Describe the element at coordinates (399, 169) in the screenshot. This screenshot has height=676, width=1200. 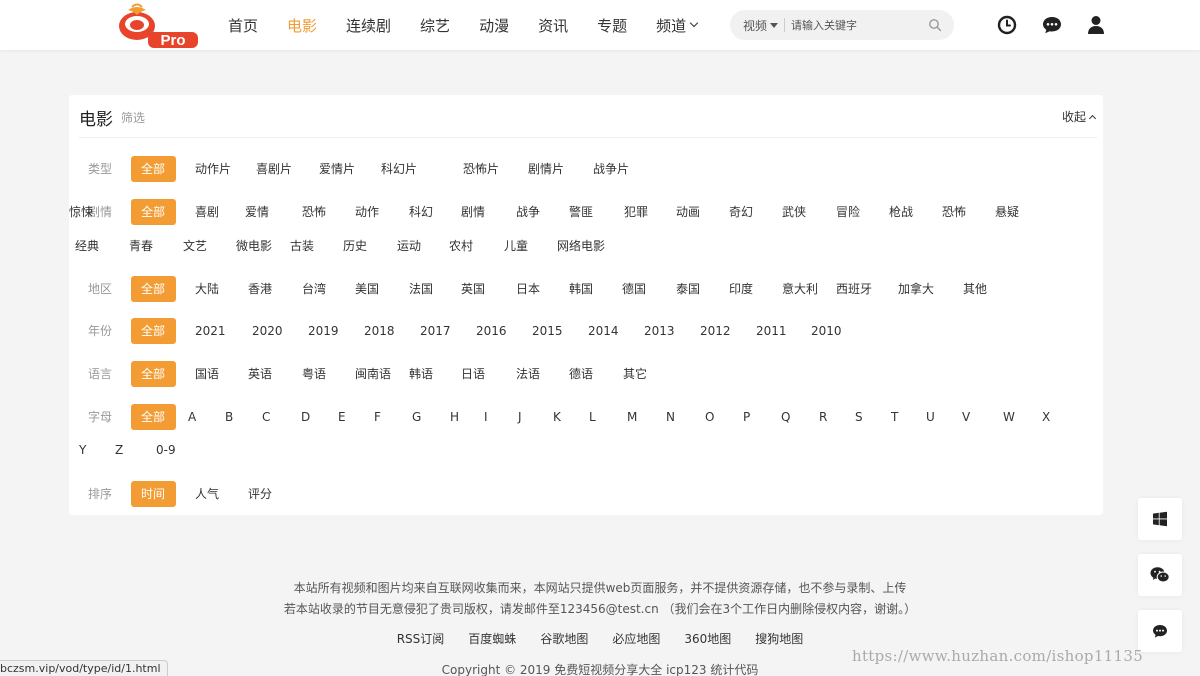
I see `filter-option: 科幻片` at that location.